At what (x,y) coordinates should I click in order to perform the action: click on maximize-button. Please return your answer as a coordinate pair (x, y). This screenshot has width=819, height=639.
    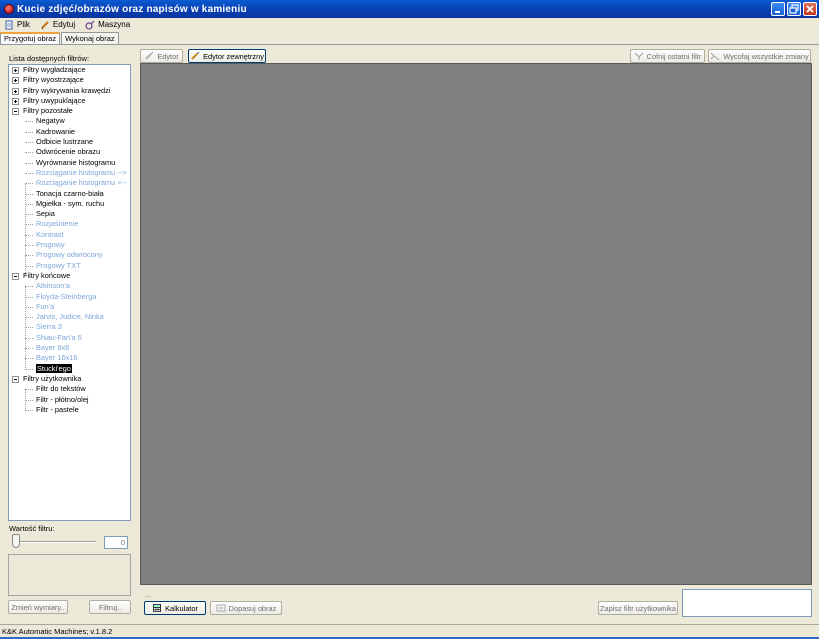
    Looking at the image, I should click on (794, 9).